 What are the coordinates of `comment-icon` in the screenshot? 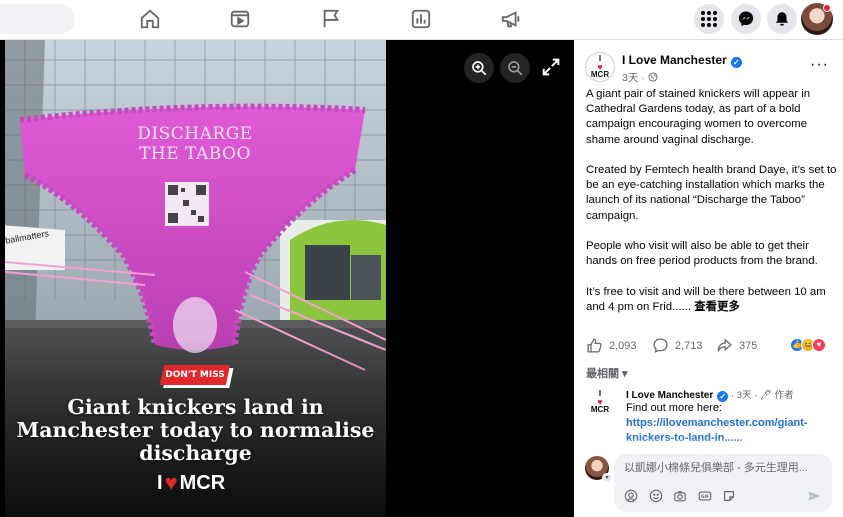 It's located at (660, 345).